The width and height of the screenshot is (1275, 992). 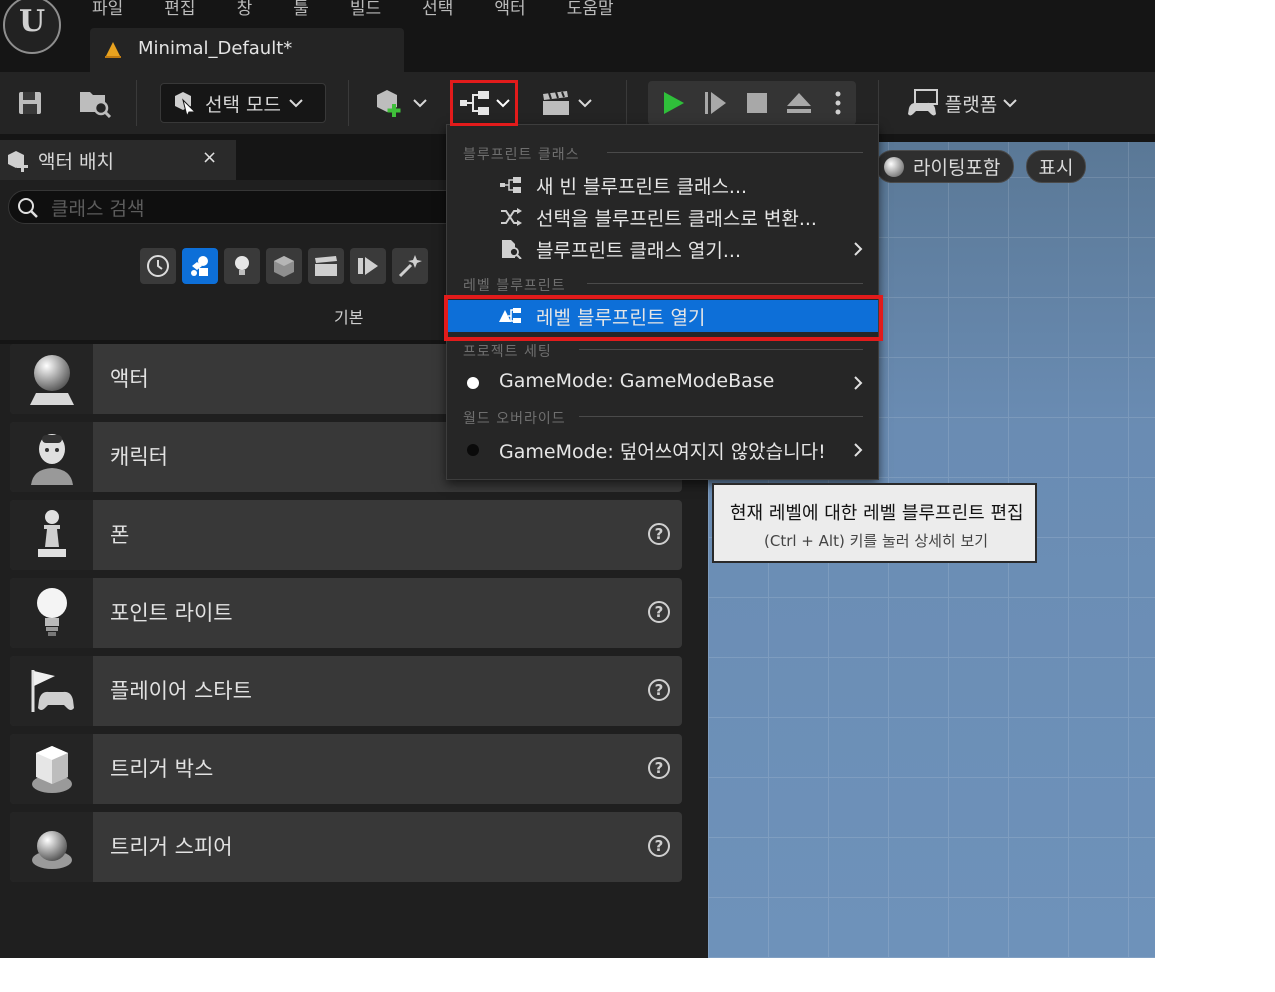 I want to click on trigger-sphere-thumbnail-icon, so click(x=51, y=847).